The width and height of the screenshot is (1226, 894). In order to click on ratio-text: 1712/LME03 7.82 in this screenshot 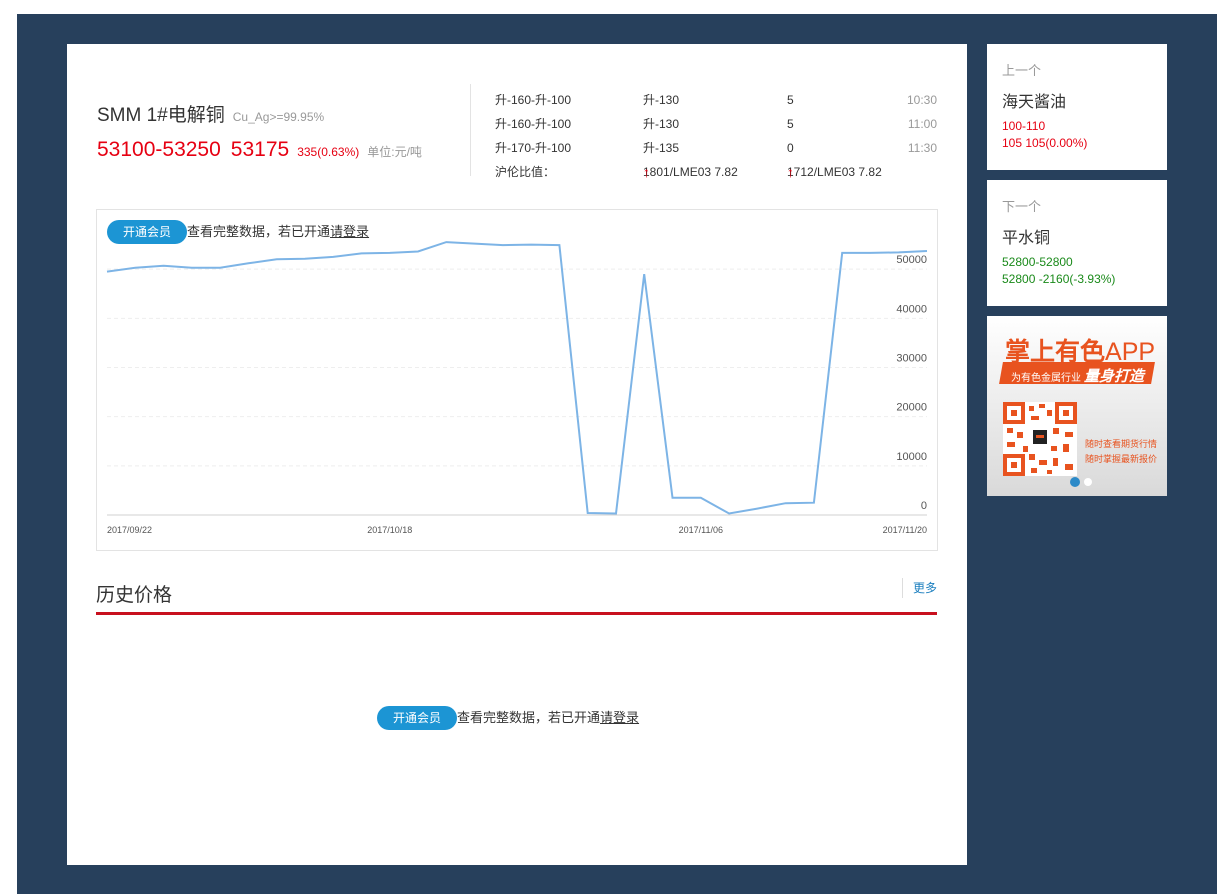, I will do `click(834, 172)`.